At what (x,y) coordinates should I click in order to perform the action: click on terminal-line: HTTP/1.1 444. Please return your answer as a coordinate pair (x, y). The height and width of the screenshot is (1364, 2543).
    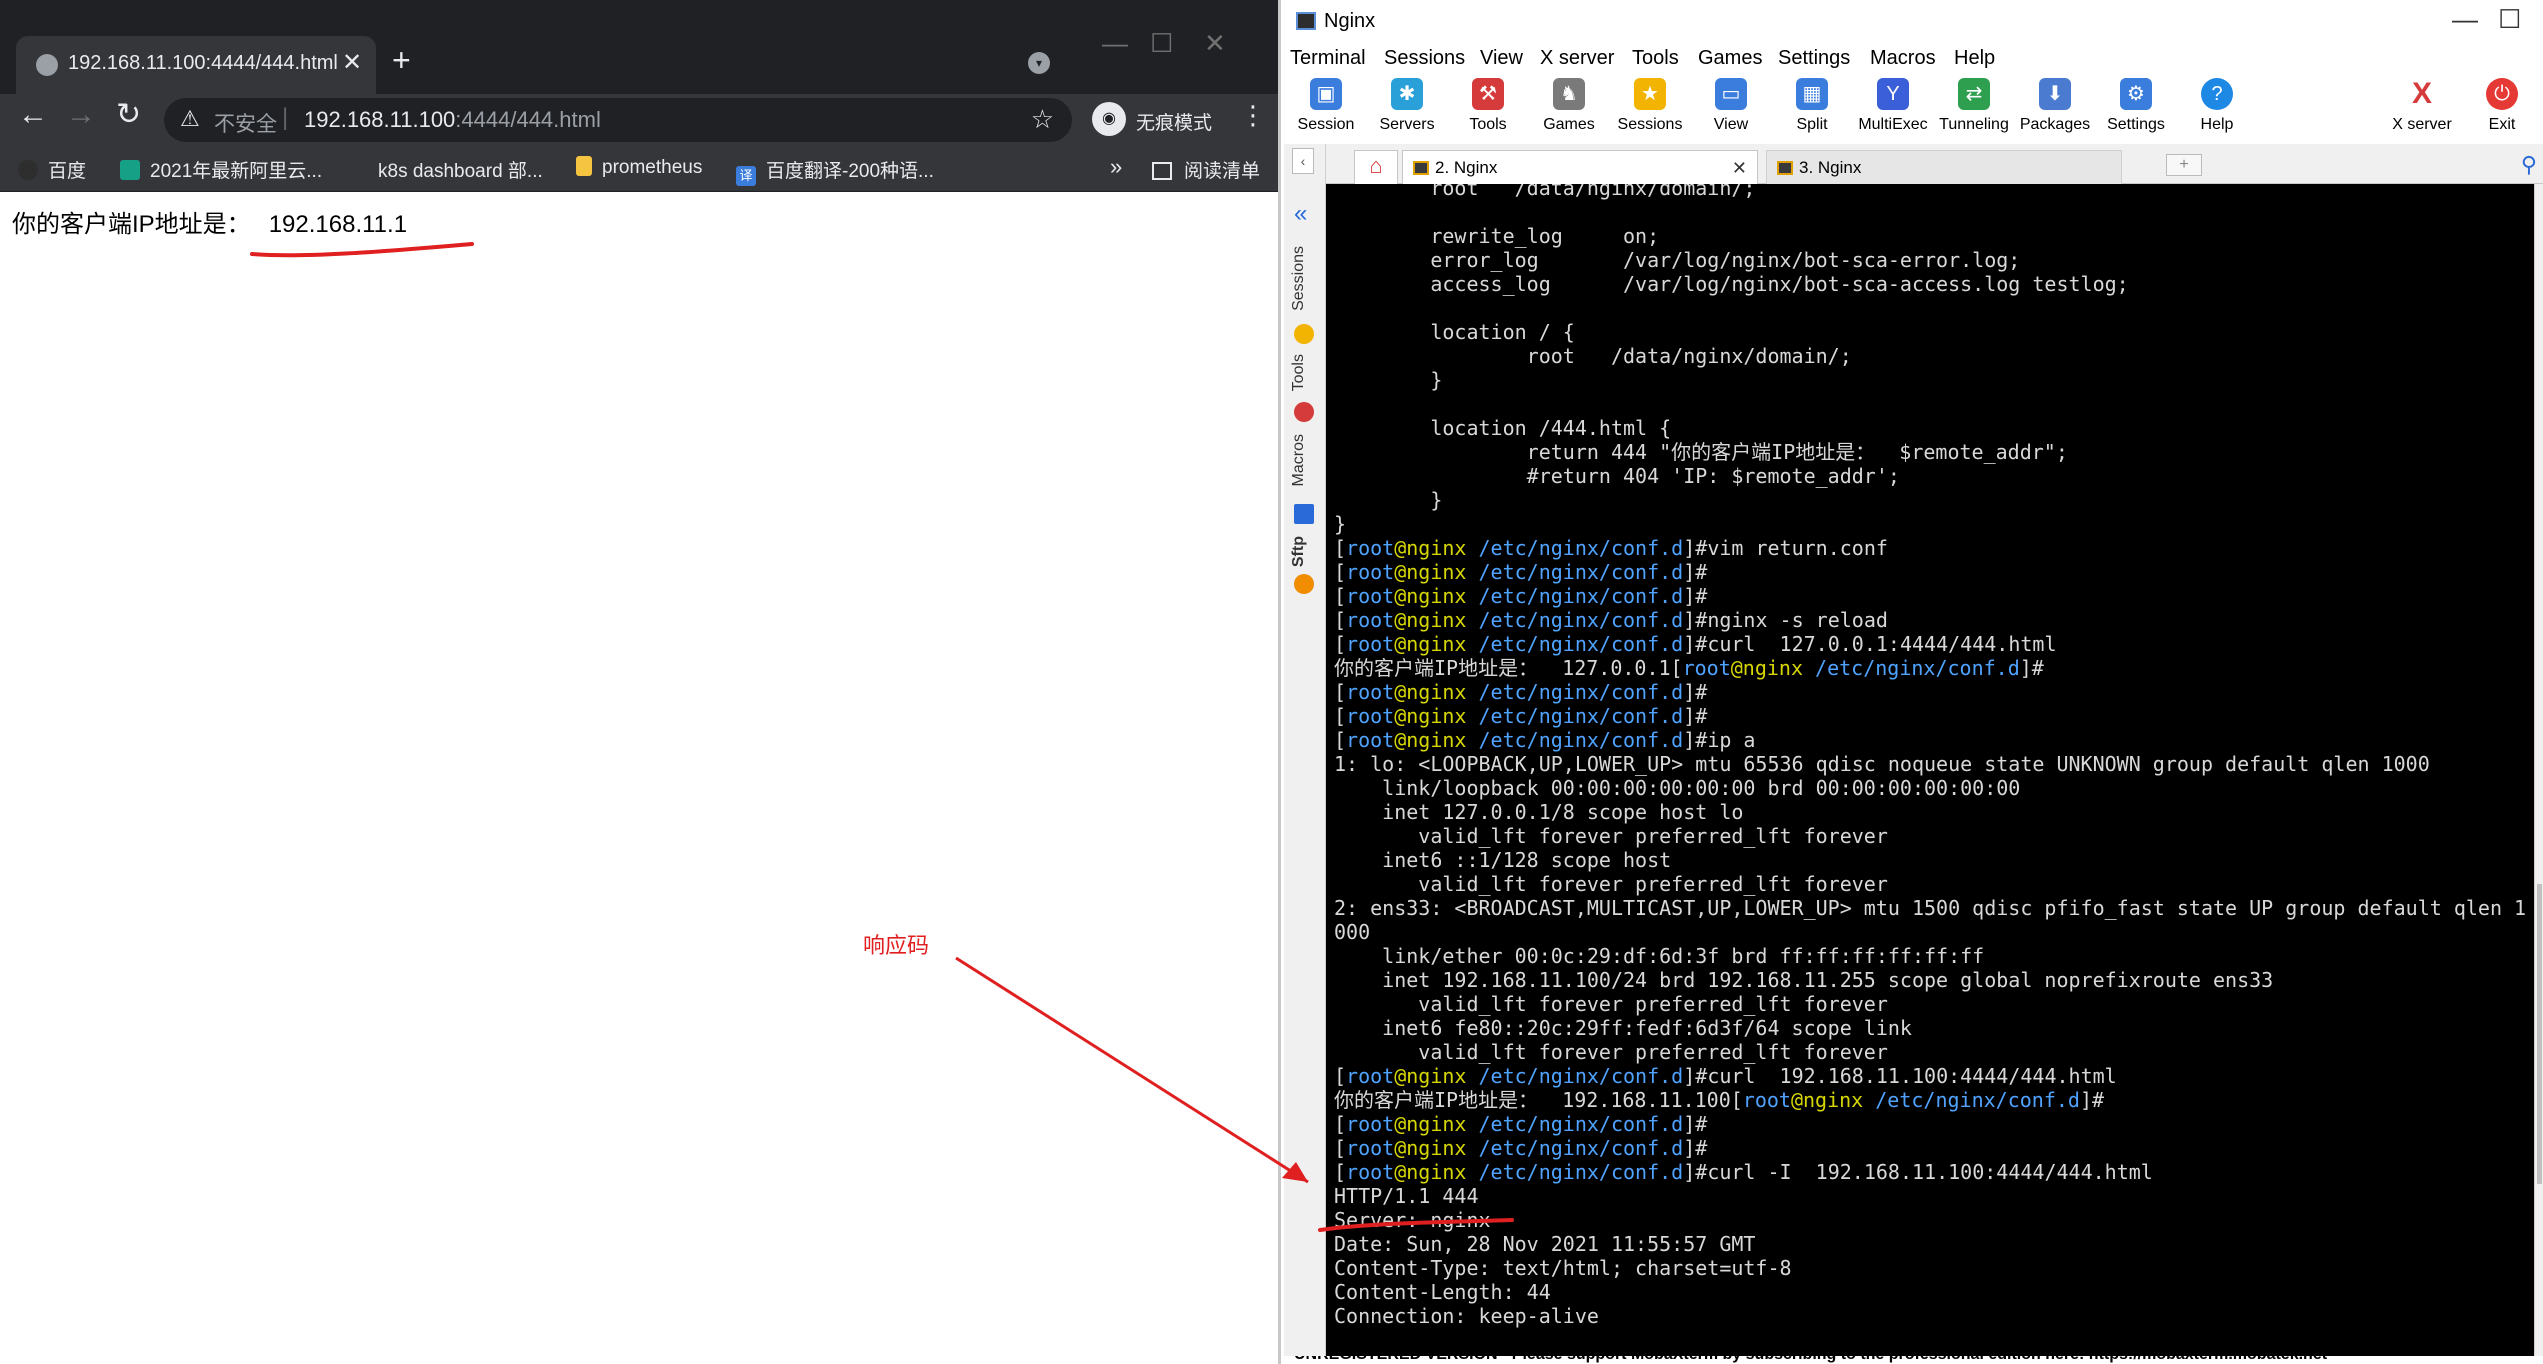
    Looking at the image, I should click on (1406, 1196).